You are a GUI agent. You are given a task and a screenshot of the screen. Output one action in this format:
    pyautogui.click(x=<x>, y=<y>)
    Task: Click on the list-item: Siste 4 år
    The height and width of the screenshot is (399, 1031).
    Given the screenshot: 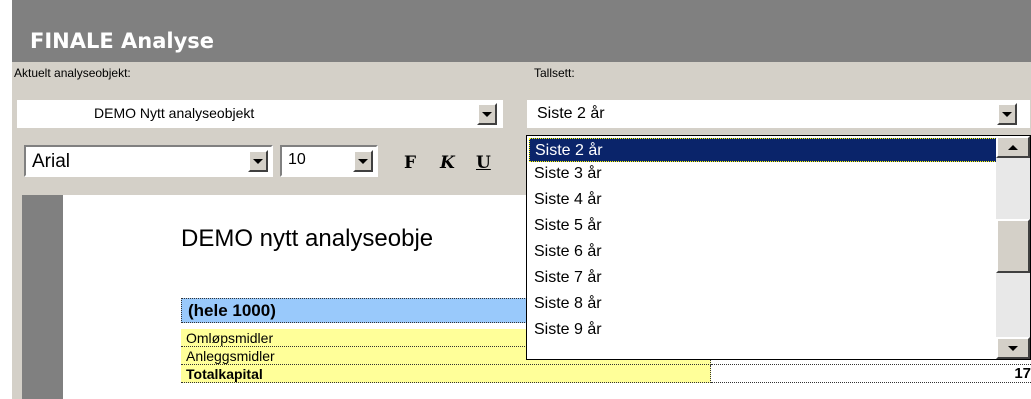 What is the action you would take?
    pyautogui.click(x=766, y=200)
    